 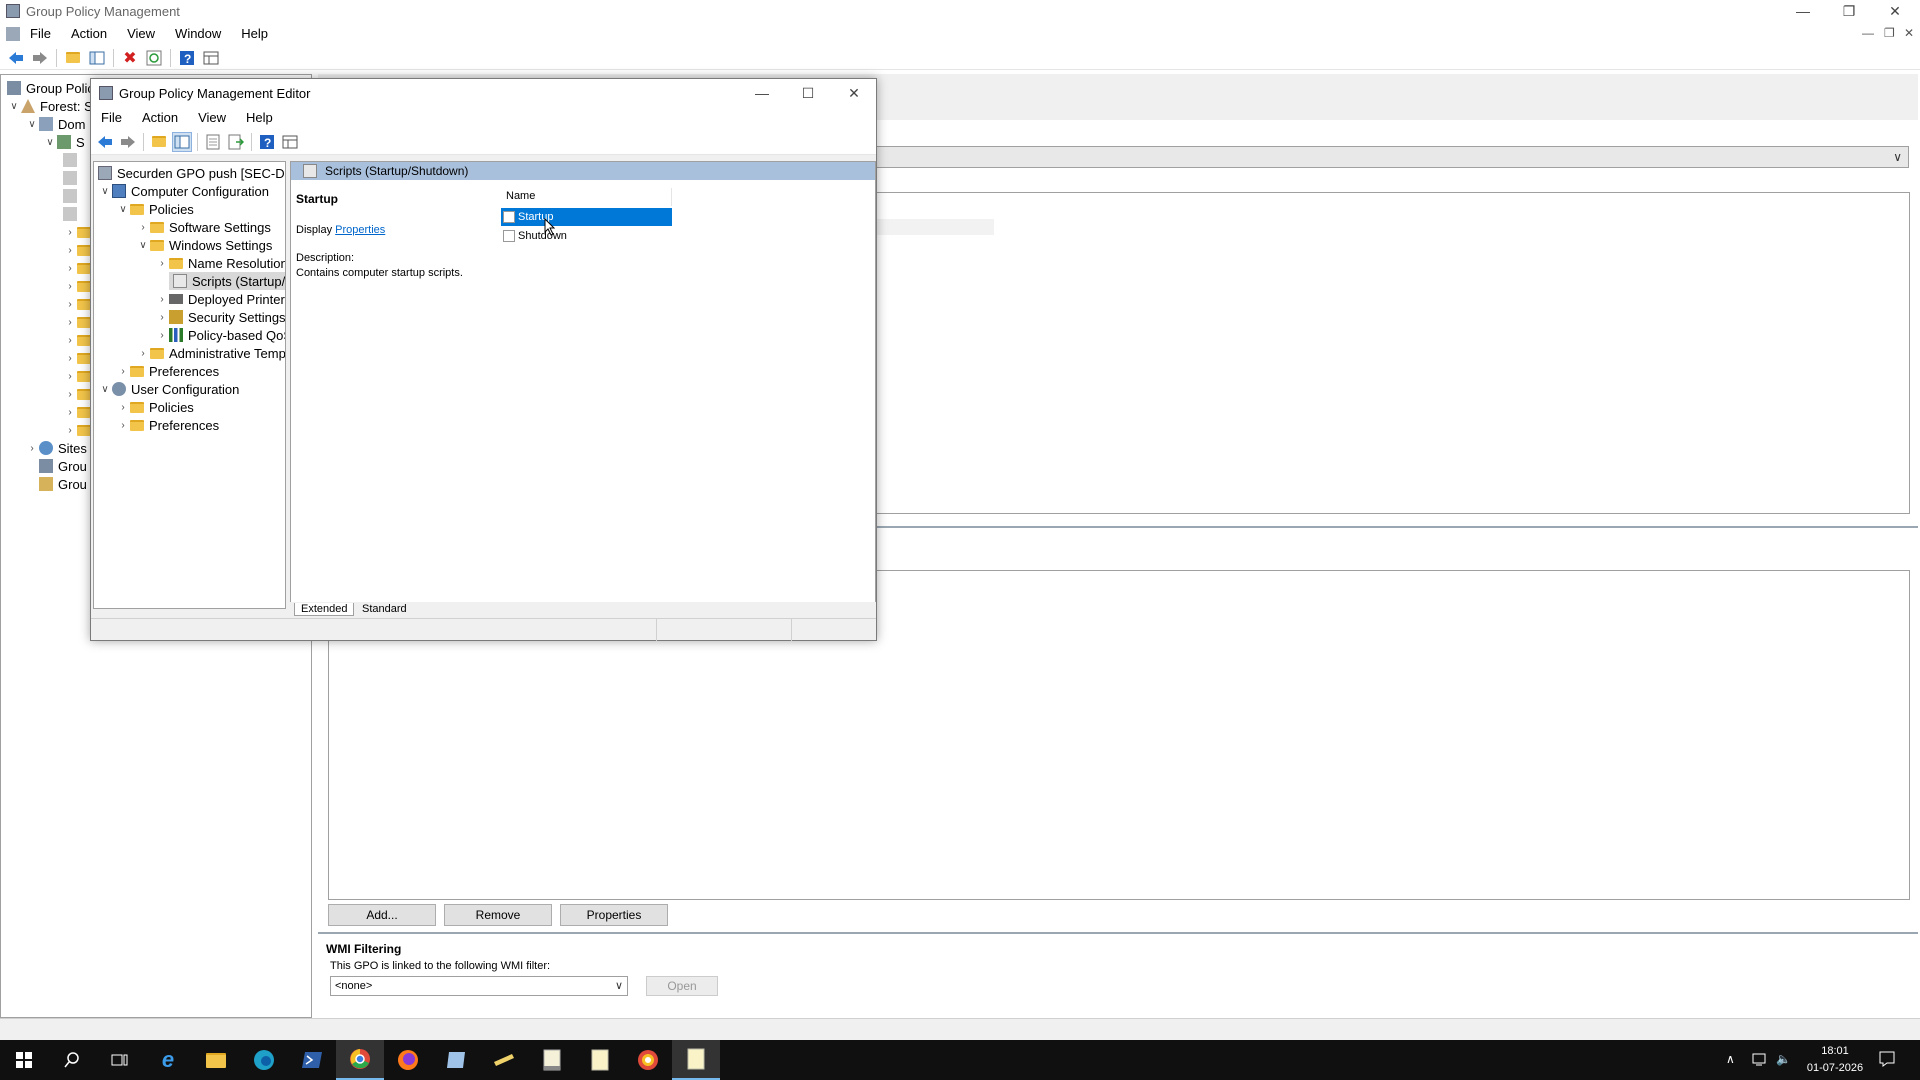 I want to click on gpme-close-button: ✕, so click(x=854, y=93).